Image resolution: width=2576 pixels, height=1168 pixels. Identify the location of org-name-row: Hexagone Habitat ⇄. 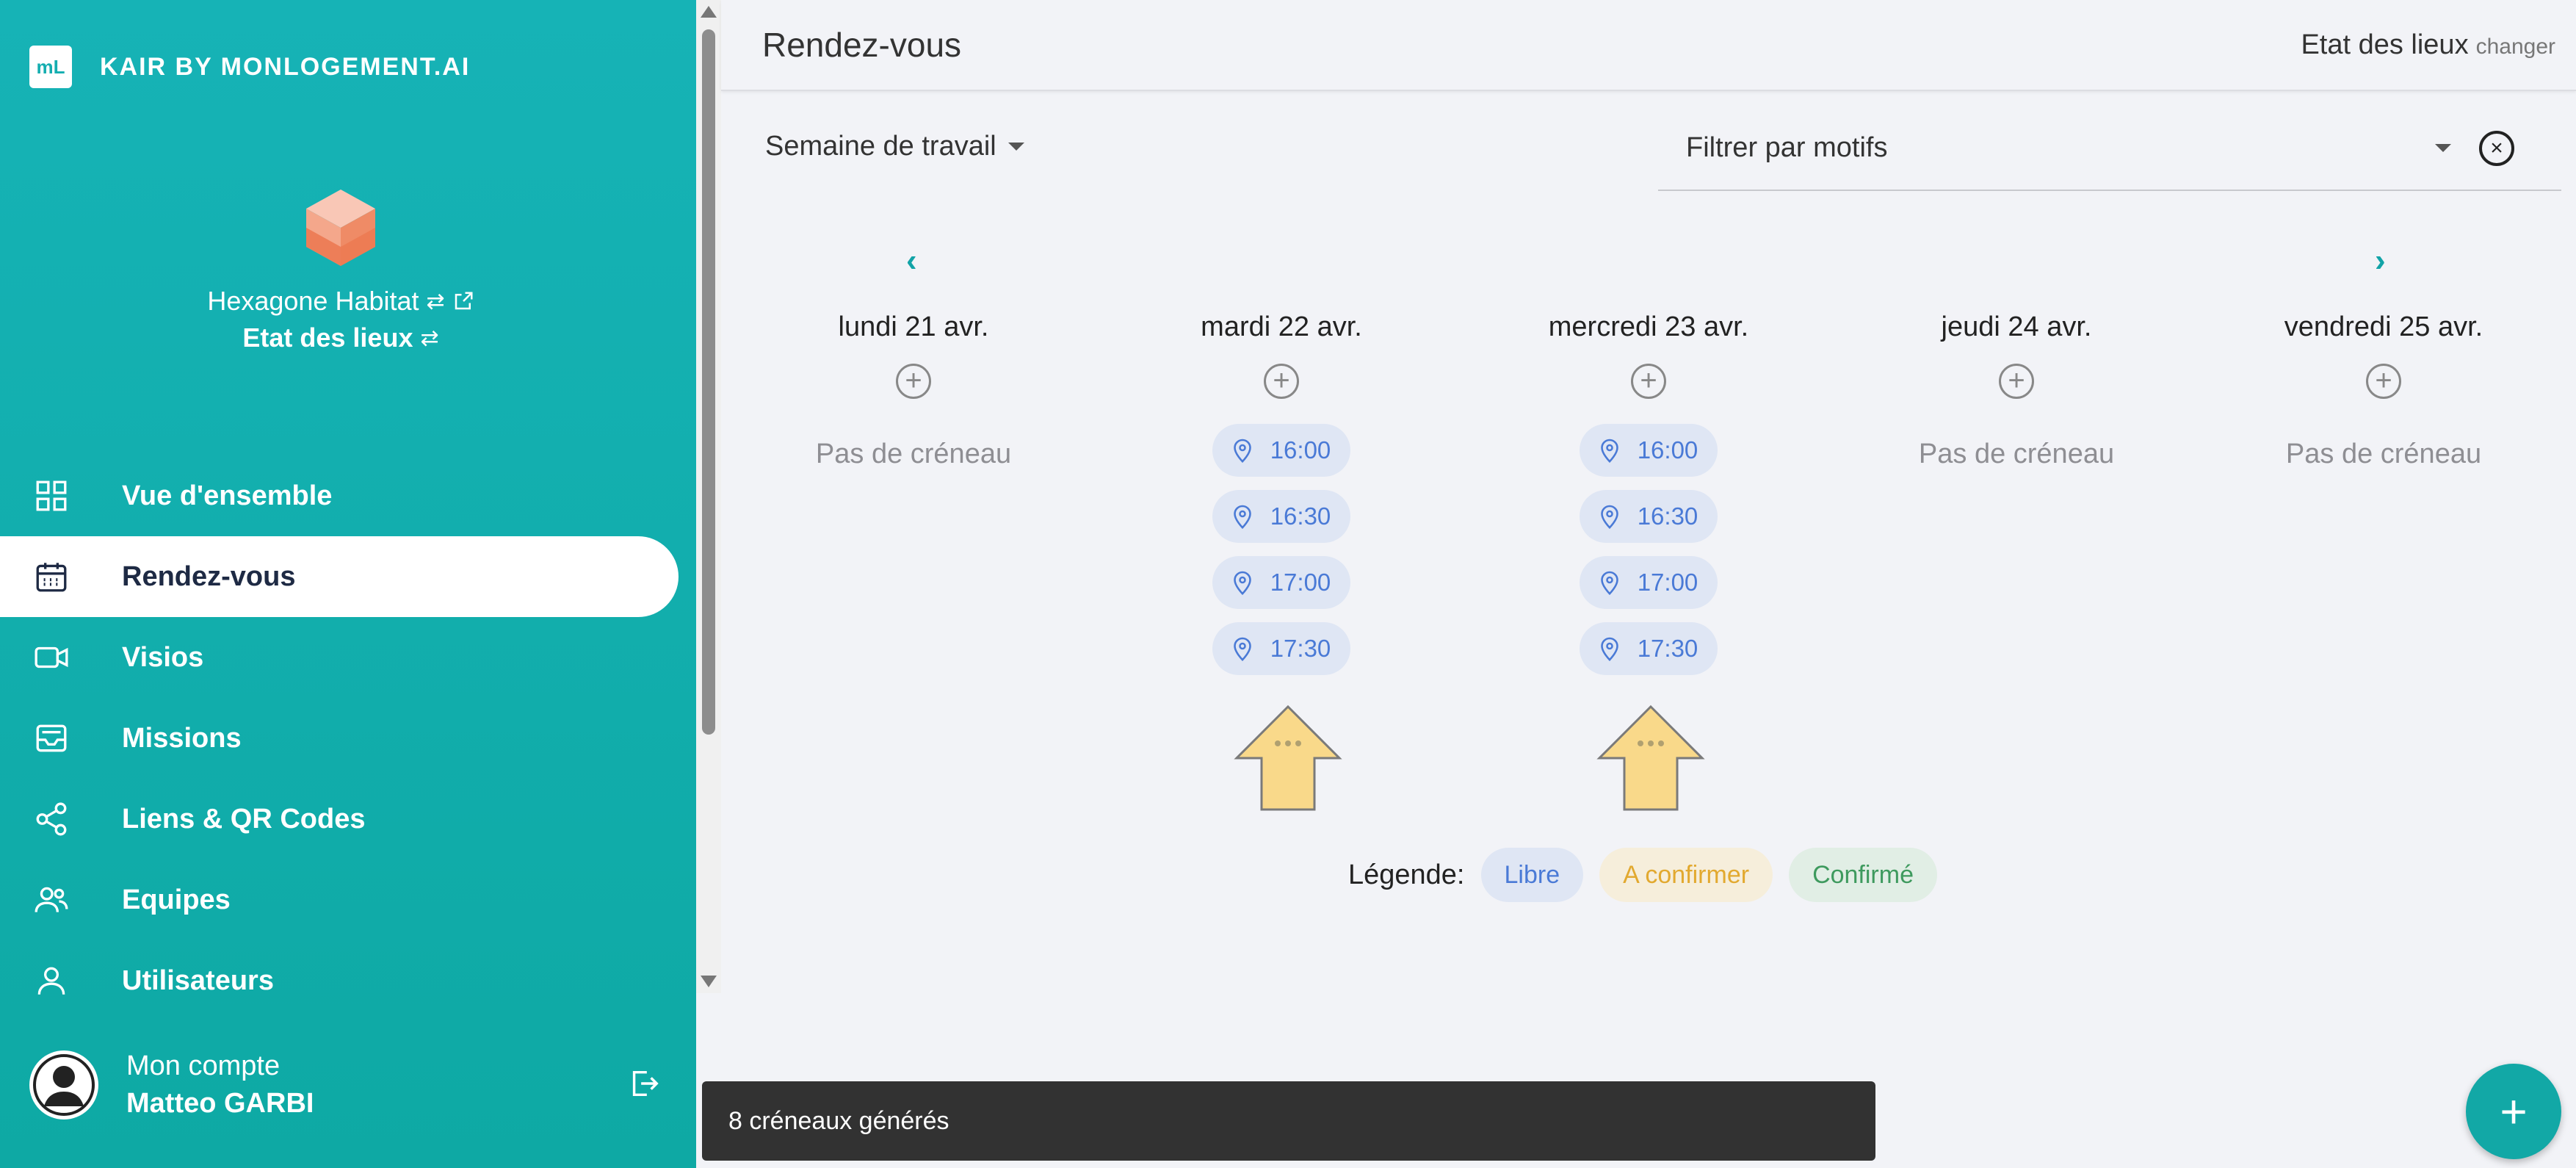
(340, 301).